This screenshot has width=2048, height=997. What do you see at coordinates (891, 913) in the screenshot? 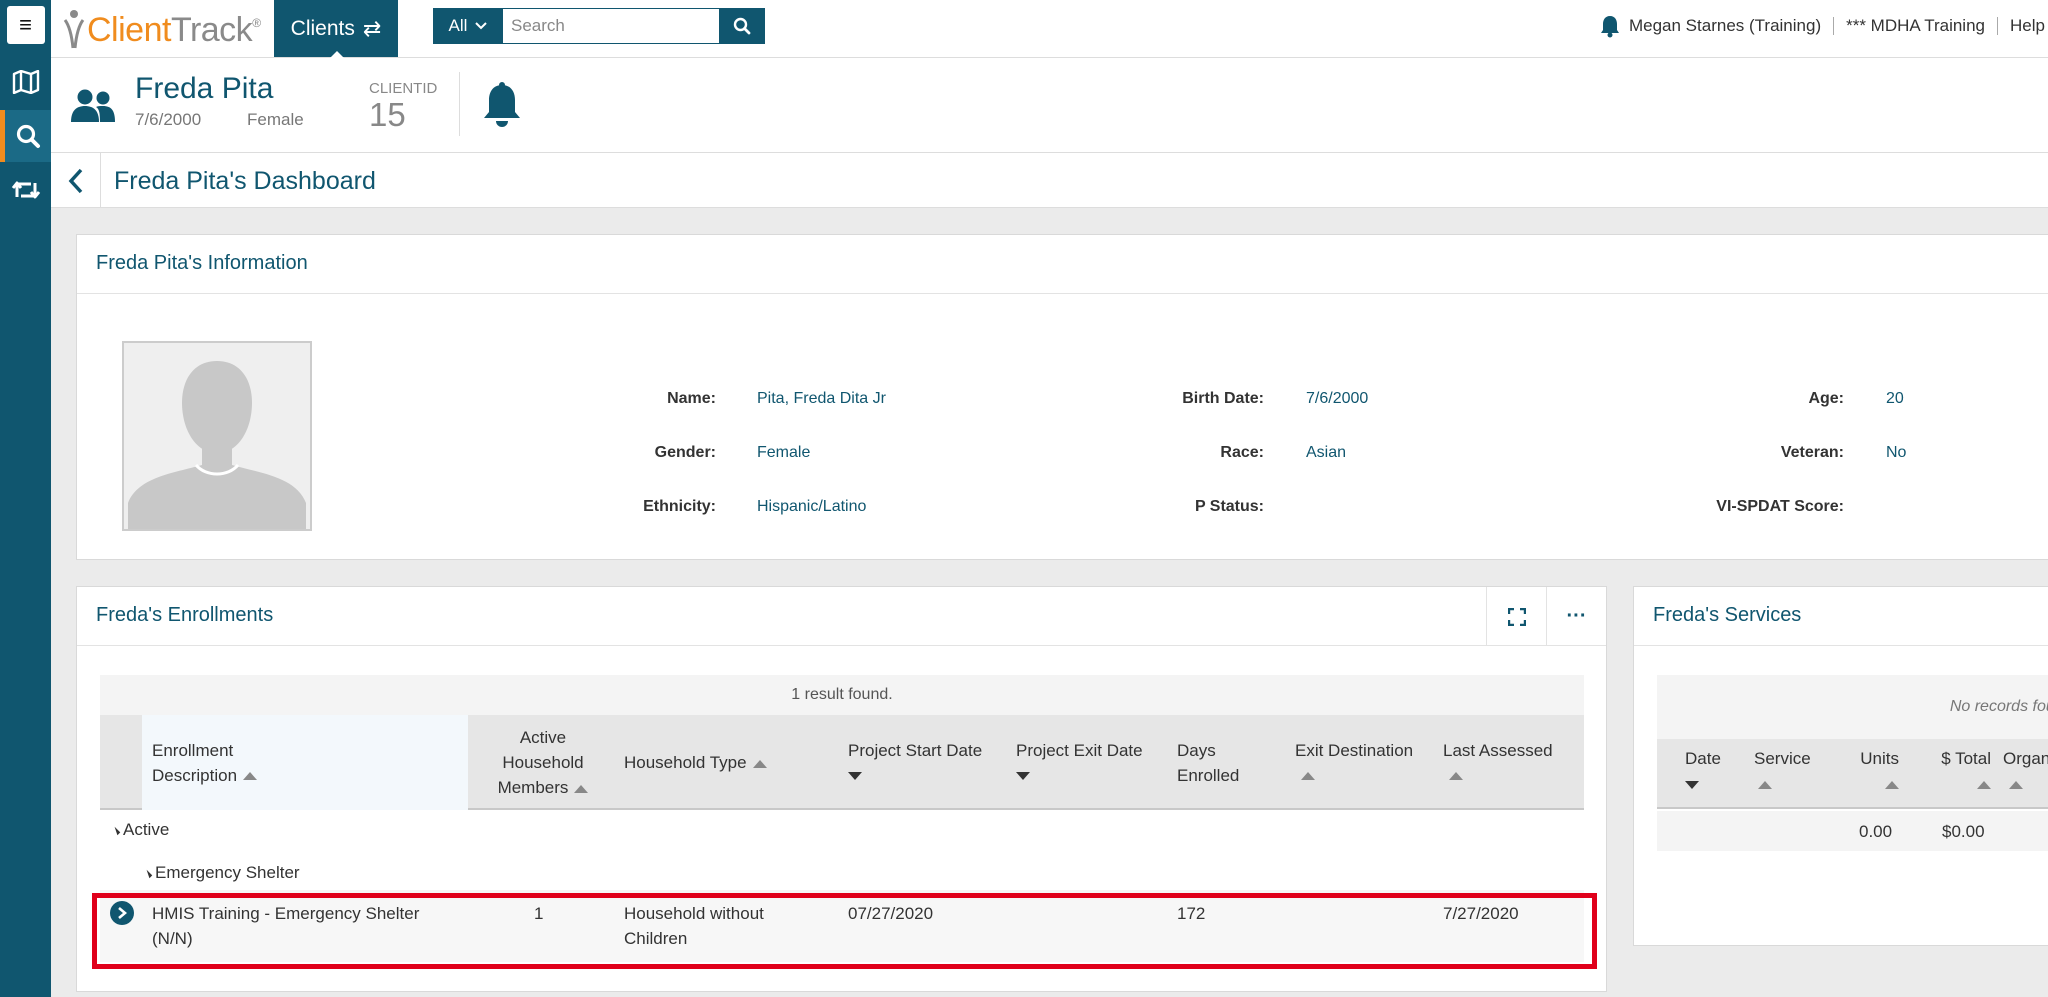
I see `cell-start-date: 07/27/2020` at bounding box center [891, 913].